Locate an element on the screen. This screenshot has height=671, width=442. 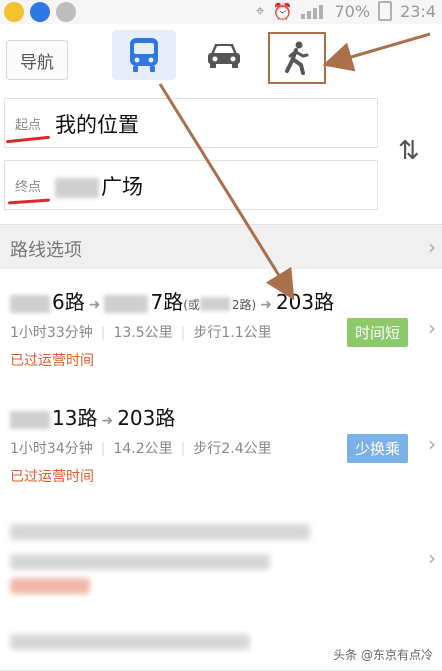
bus-icon is located at coordinates (144, 55).